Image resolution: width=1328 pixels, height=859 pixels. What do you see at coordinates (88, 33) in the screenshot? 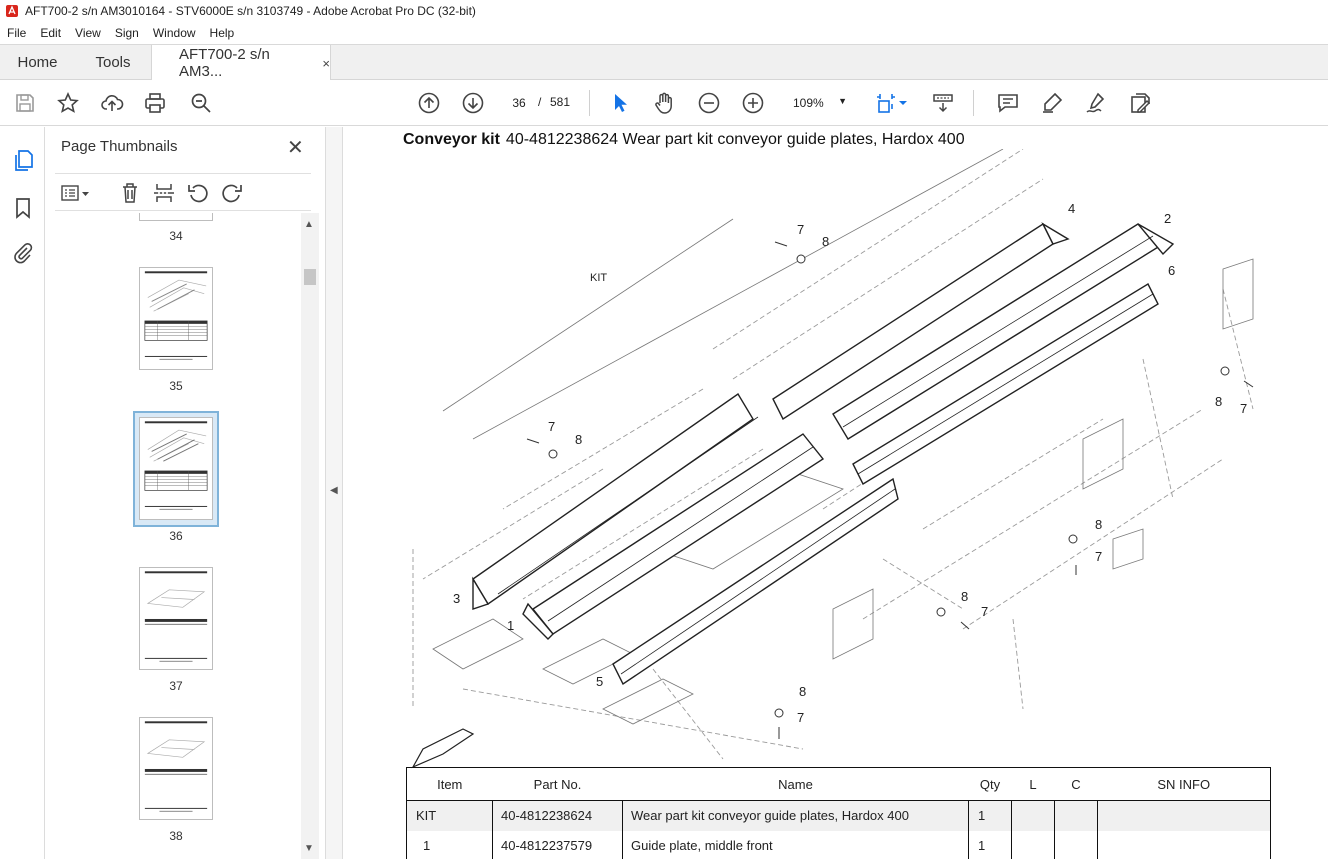
I see `menu-view: View` at bounding box center [88, 33].